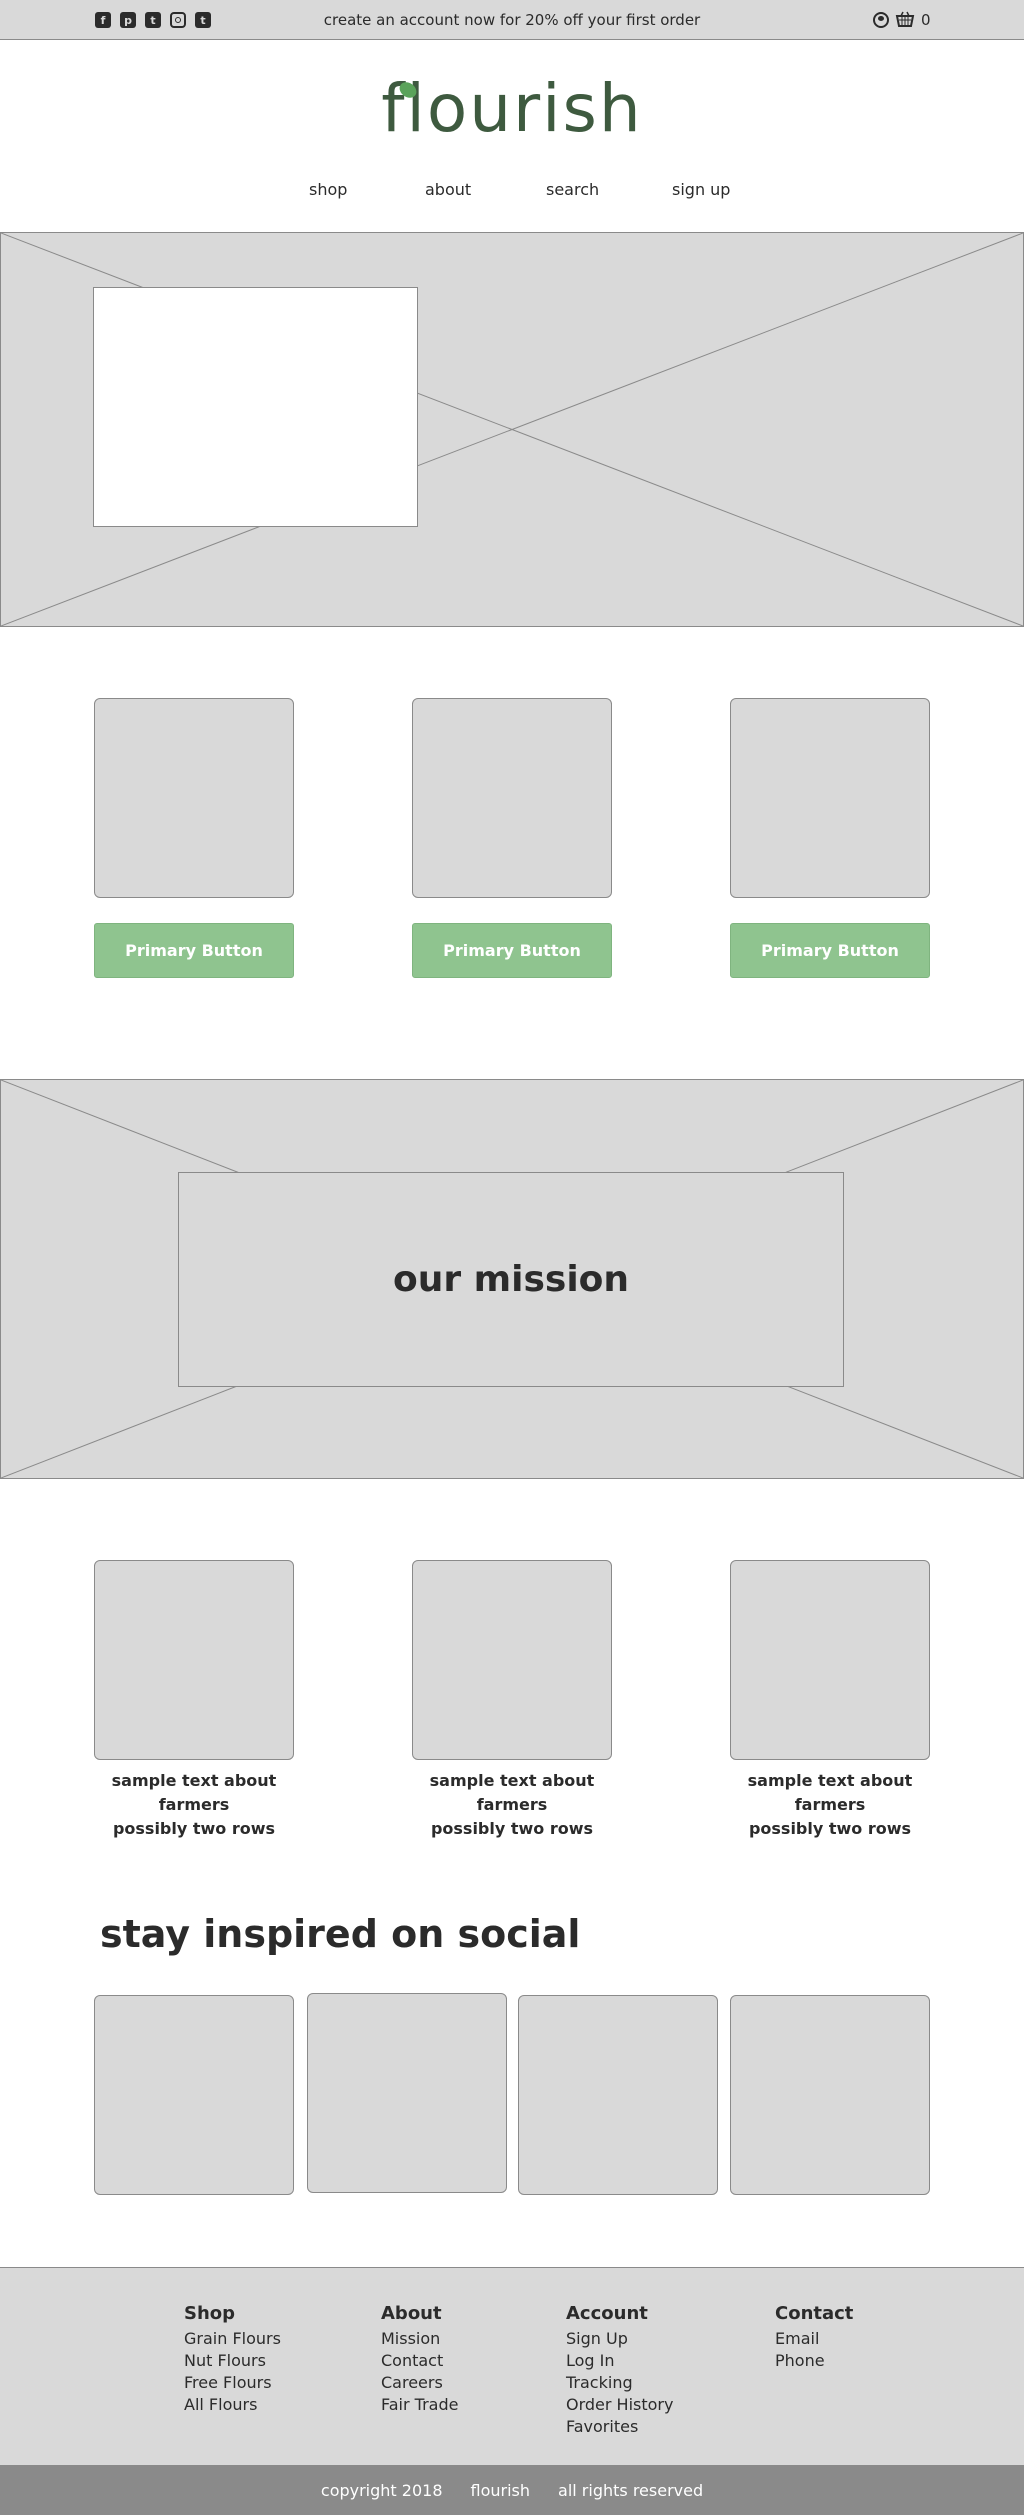 The image size is (1024, 2515). Describe the element at coordinates (411, 2313) in the screenshot. I see `footer-about-title: About` at that location.